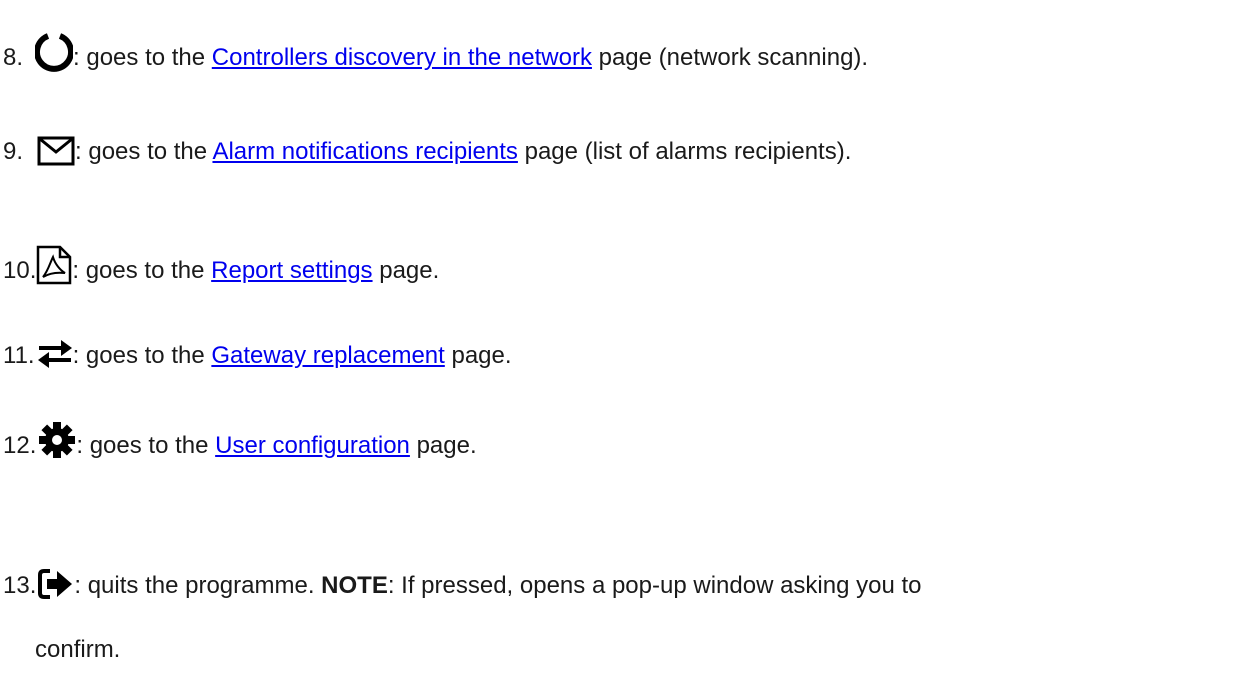  I want to click on item-text: : goes to the User configuration page., so click(276, 445).